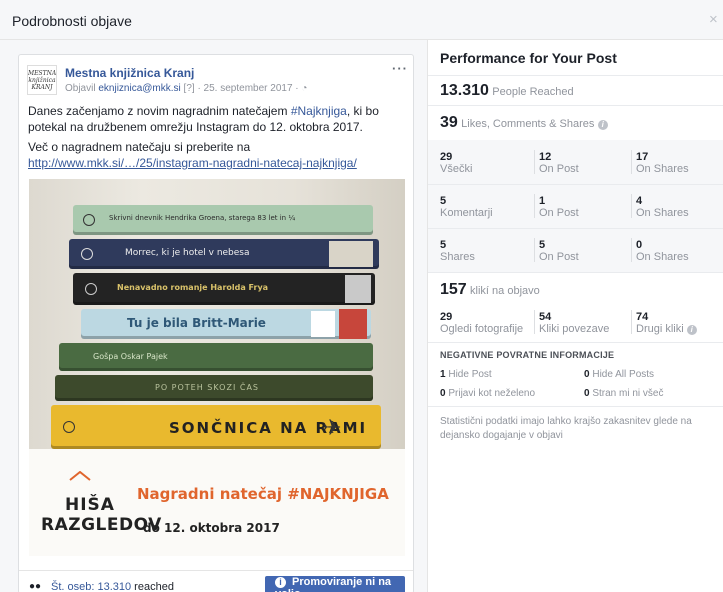 The width and height of the screenshot is (723, 592). I want to click on stat-label: Drugi kliki i, so click(666, 329).